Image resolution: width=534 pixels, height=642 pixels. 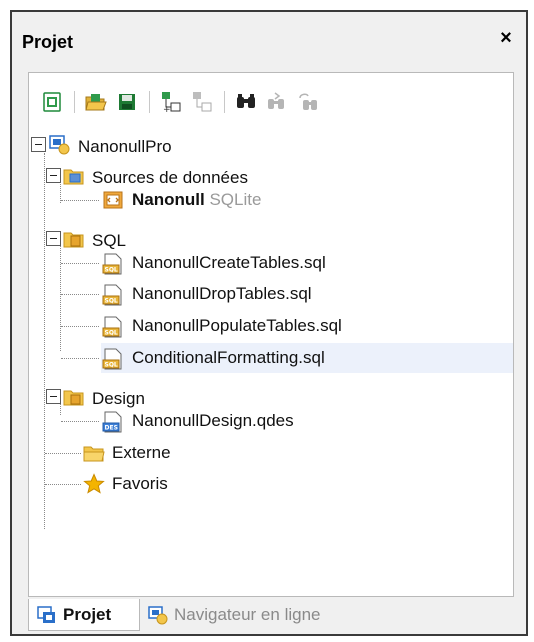 What do you see at coordinates (87, 614) in the screenshot?
I see `tab-projet-label: Projet` at bounding box center [87, 614].